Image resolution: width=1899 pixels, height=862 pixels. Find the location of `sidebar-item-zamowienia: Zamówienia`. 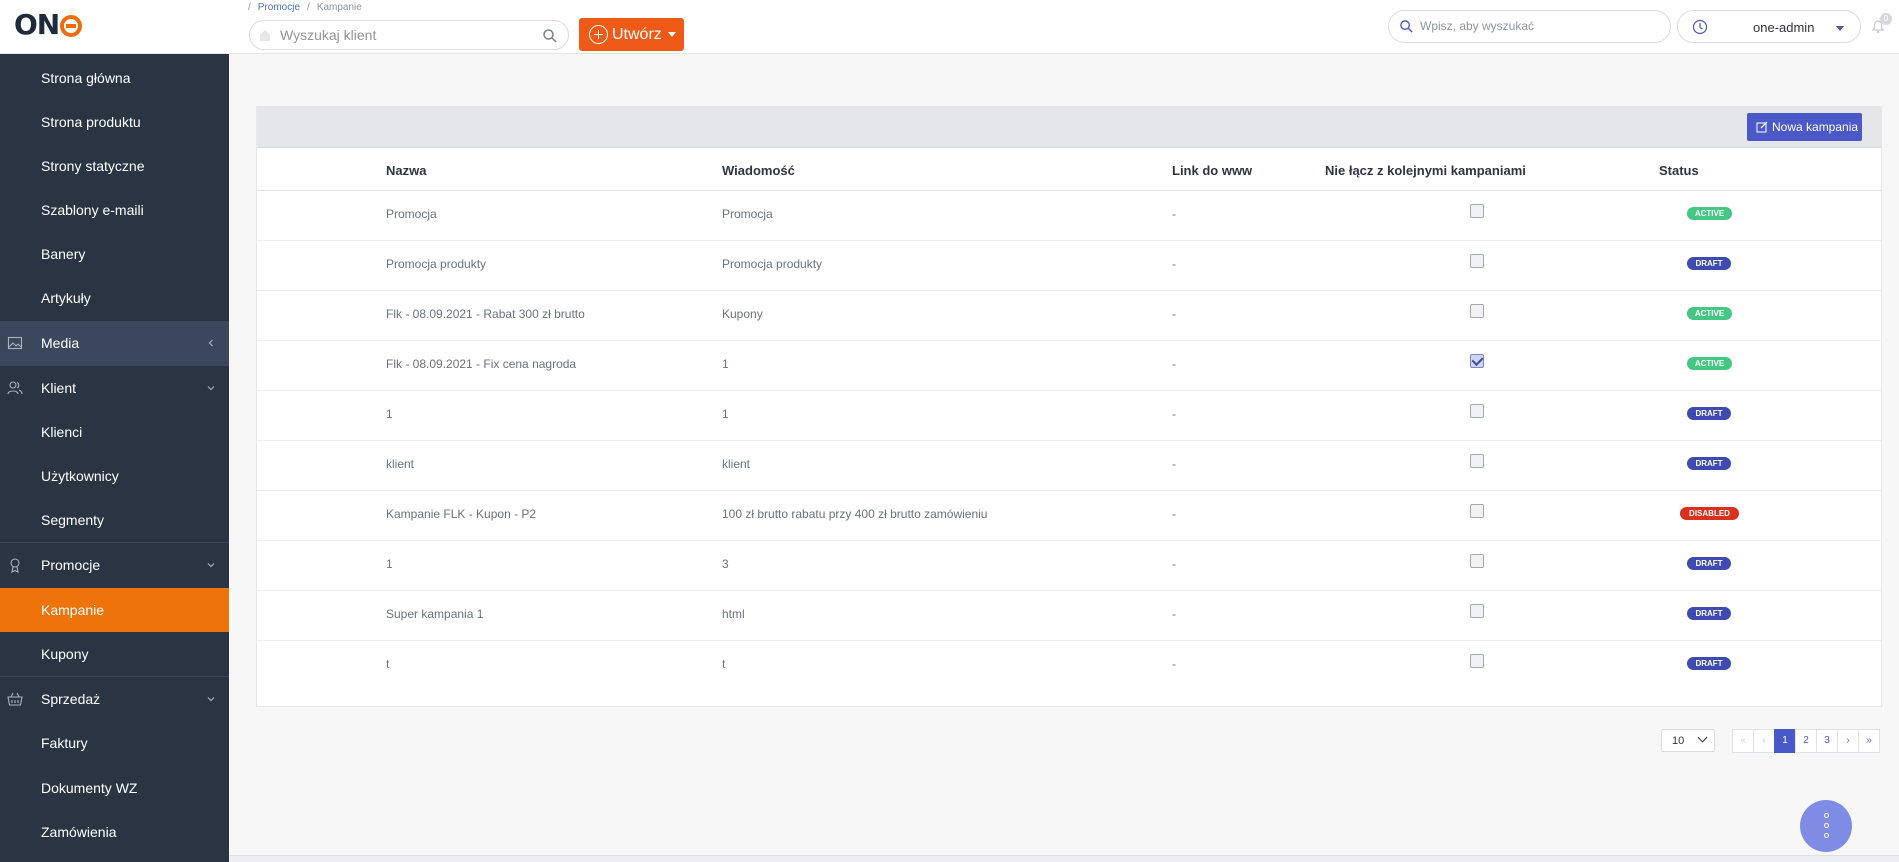

sidebar-item-zamowienia: Zamówienia is located at coordinates (114, 832).